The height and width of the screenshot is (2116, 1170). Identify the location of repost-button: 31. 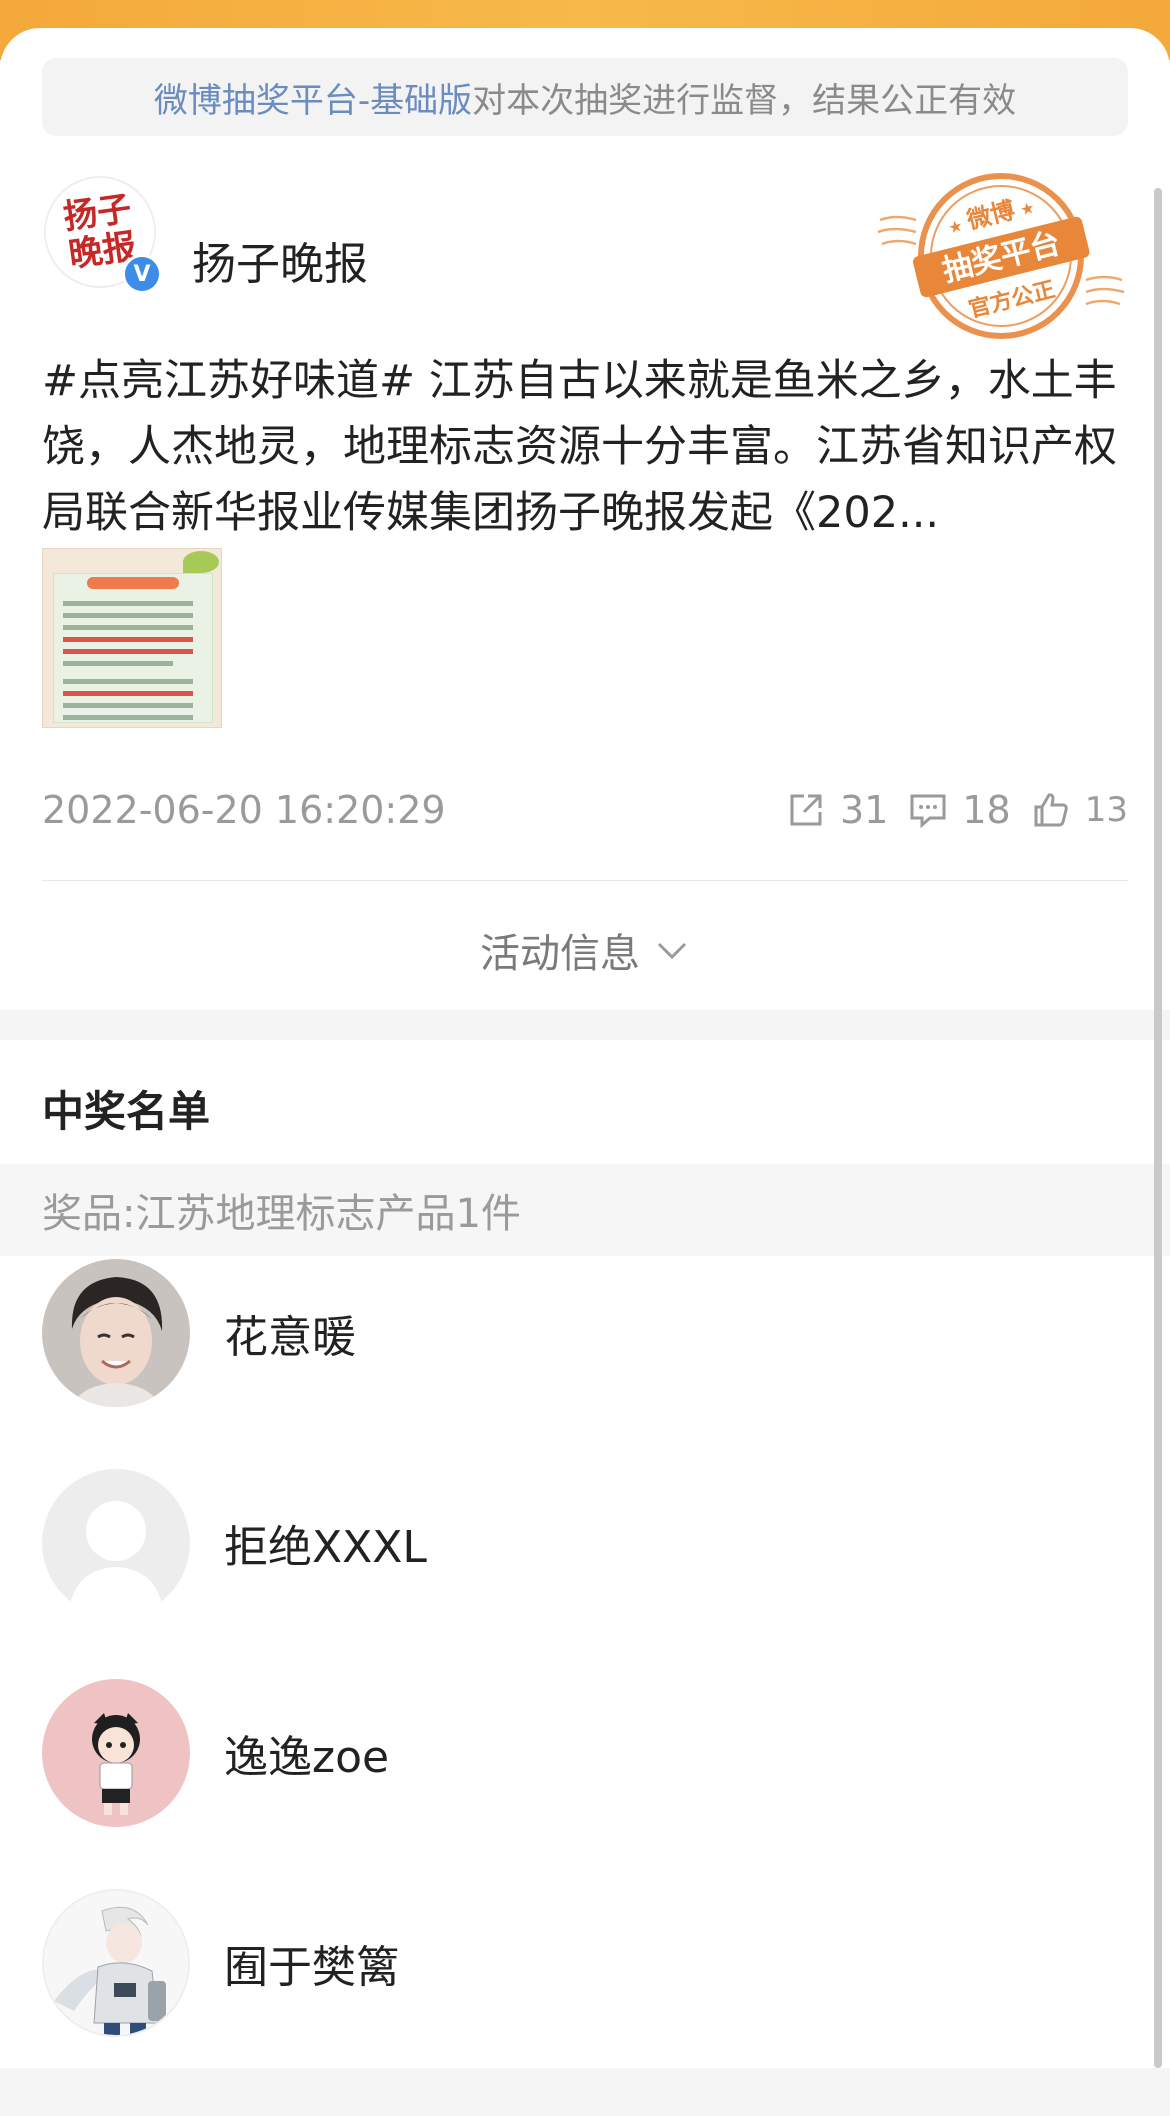
(837, 810).